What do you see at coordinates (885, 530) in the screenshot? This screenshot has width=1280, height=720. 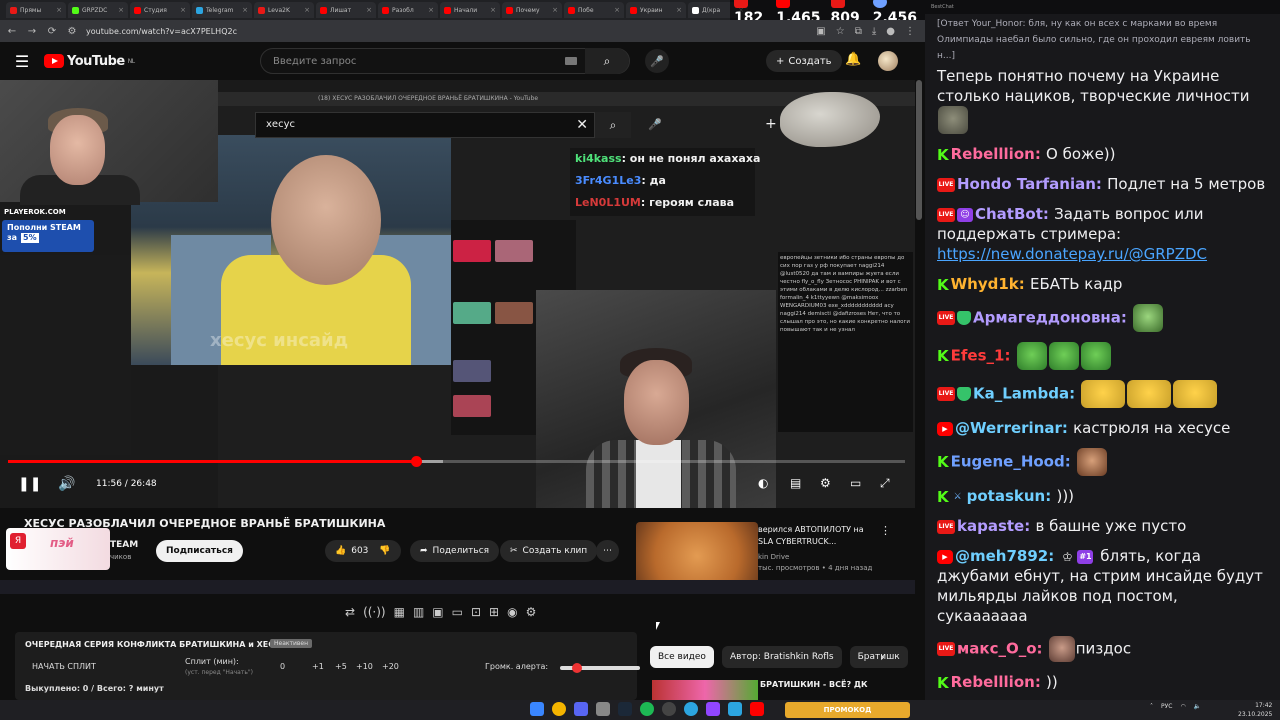 I see `rec-more-icon: ⋮` at bounding box center [885, 530].